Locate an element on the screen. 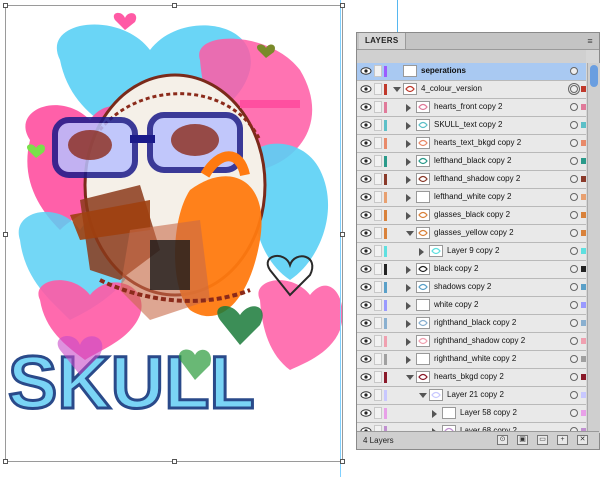 The height and width of the screenshot is (477, 600). layer-row: lefthand_white copy 2 is located at coordinates (471, 198).